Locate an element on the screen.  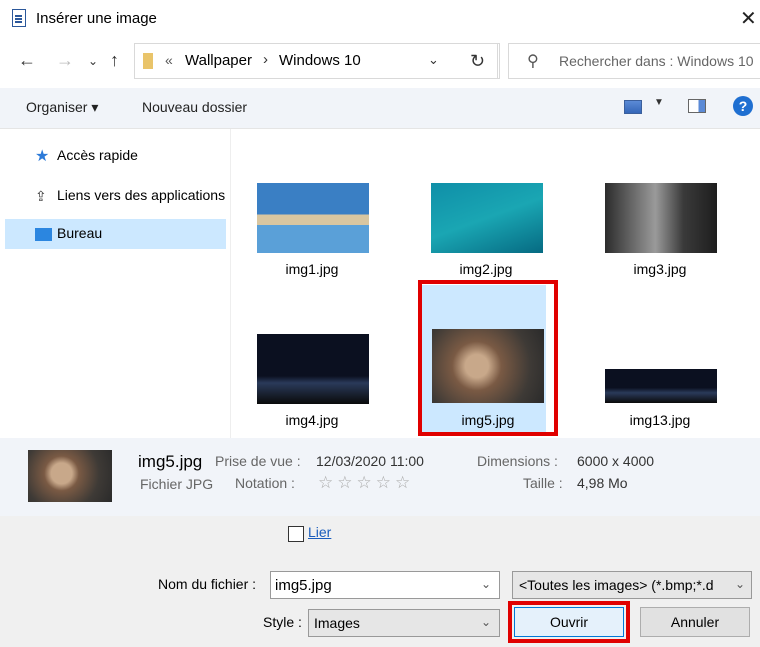
back-arrow-icon: ← is located at coordinates (27, 60).